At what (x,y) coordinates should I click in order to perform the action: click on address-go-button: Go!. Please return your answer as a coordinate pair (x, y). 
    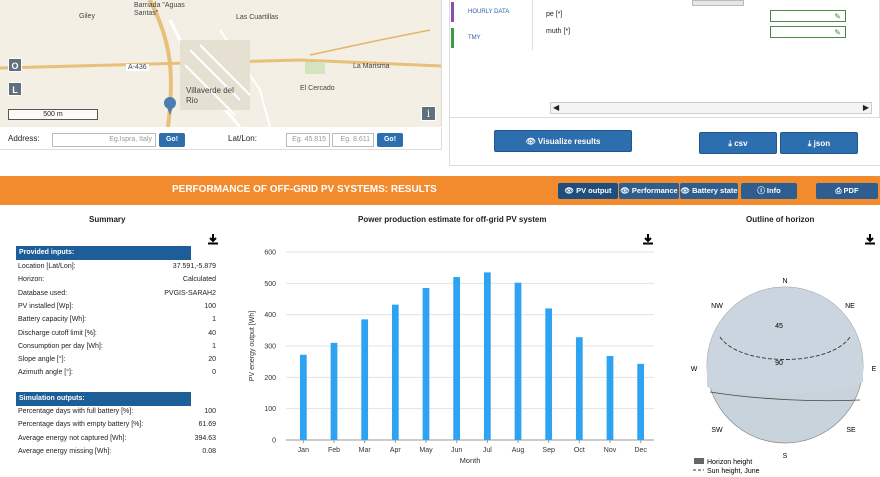
    Looking at the image, I should click on (172, 140).